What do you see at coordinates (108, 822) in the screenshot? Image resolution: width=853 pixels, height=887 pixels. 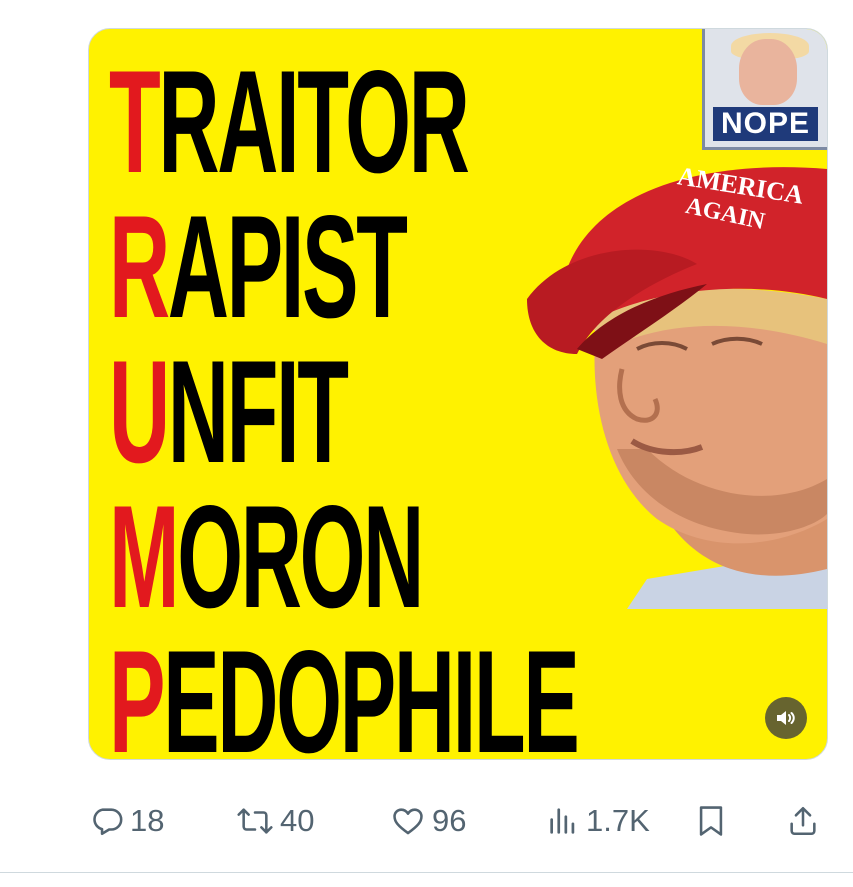 I see `reply-icon` at bounding box center [108, 822].